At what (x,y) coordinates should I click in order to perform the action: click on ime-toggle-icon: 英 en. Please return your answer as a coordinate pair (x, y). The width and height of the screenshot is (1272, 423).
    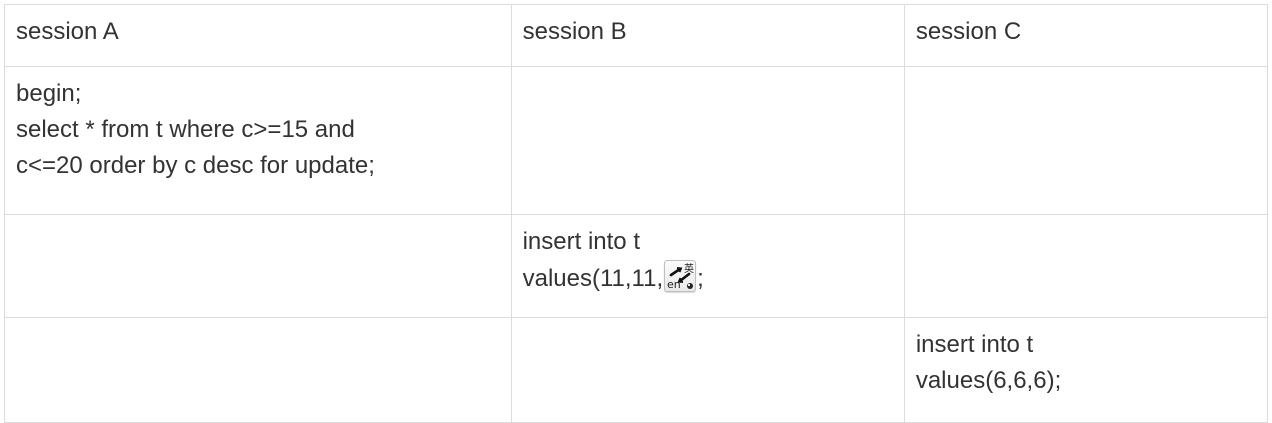
    Looking at the image, I should click on (680, 276).